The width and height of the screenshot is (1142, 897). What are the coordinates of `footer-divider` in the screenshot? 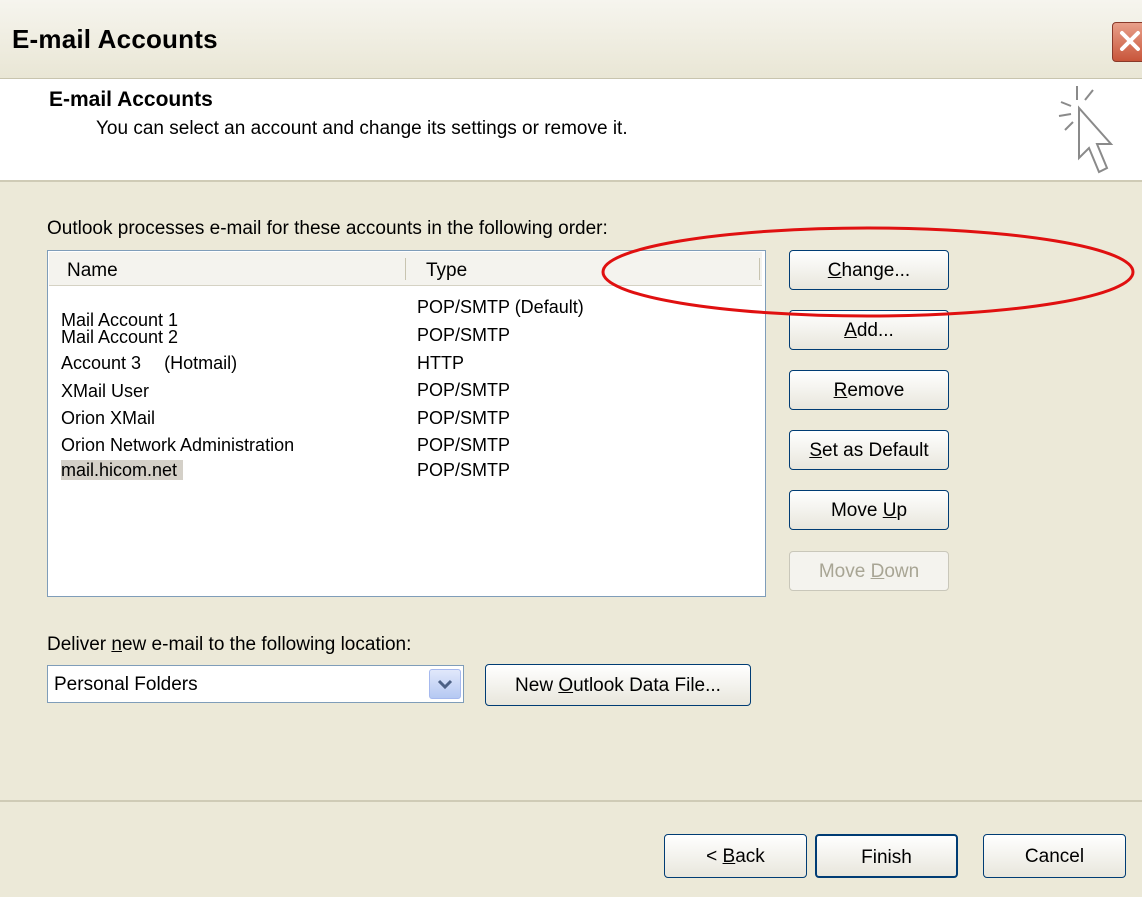 It's located at (571, 801).